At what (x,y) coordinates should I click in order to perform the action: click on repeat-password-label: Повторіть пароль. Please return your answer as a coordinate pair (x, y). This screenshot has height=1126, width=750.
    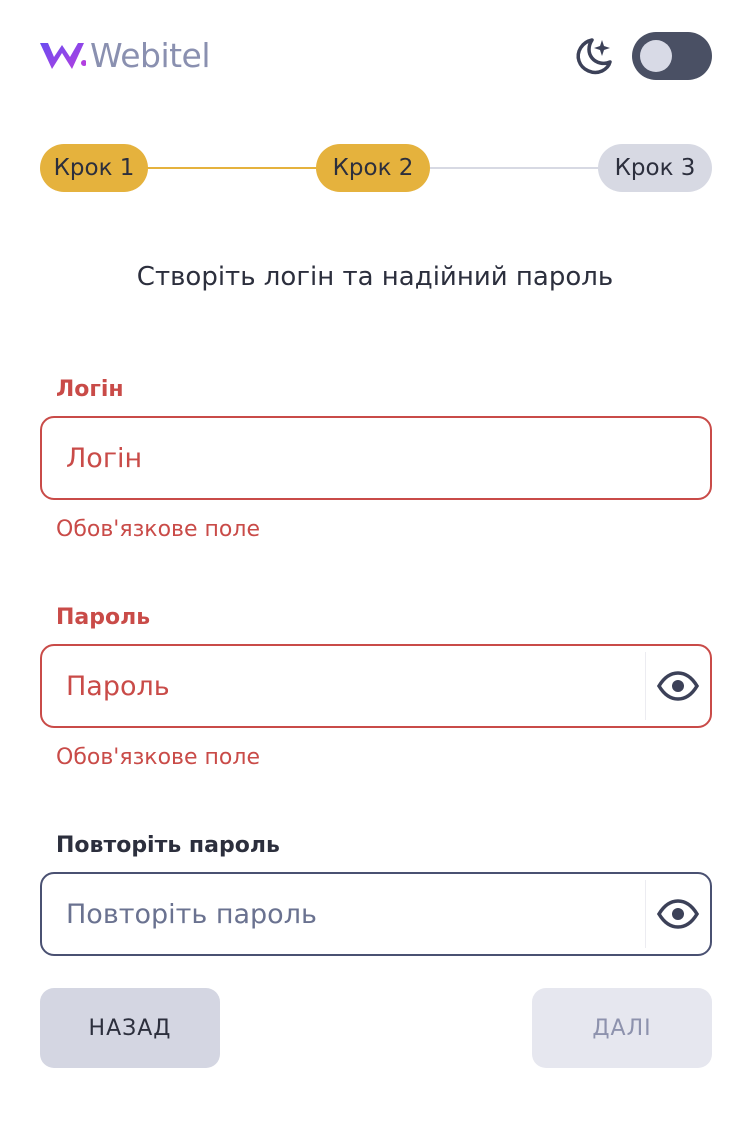
    Looking at the image, I should click on (168, 845).